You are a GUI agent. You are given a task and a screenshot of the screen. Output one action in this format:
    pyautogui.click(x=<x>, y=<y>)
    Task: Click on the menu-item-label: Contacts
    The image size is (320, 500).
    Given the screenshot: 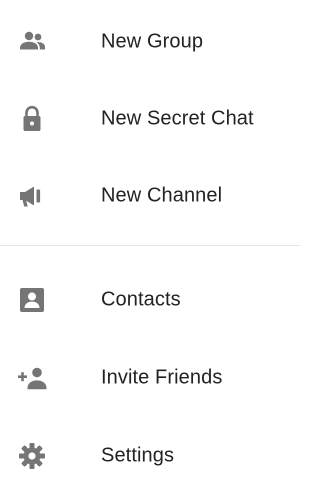 What is the action you would take?
    pyautogui.click(x=141, y=299)
    